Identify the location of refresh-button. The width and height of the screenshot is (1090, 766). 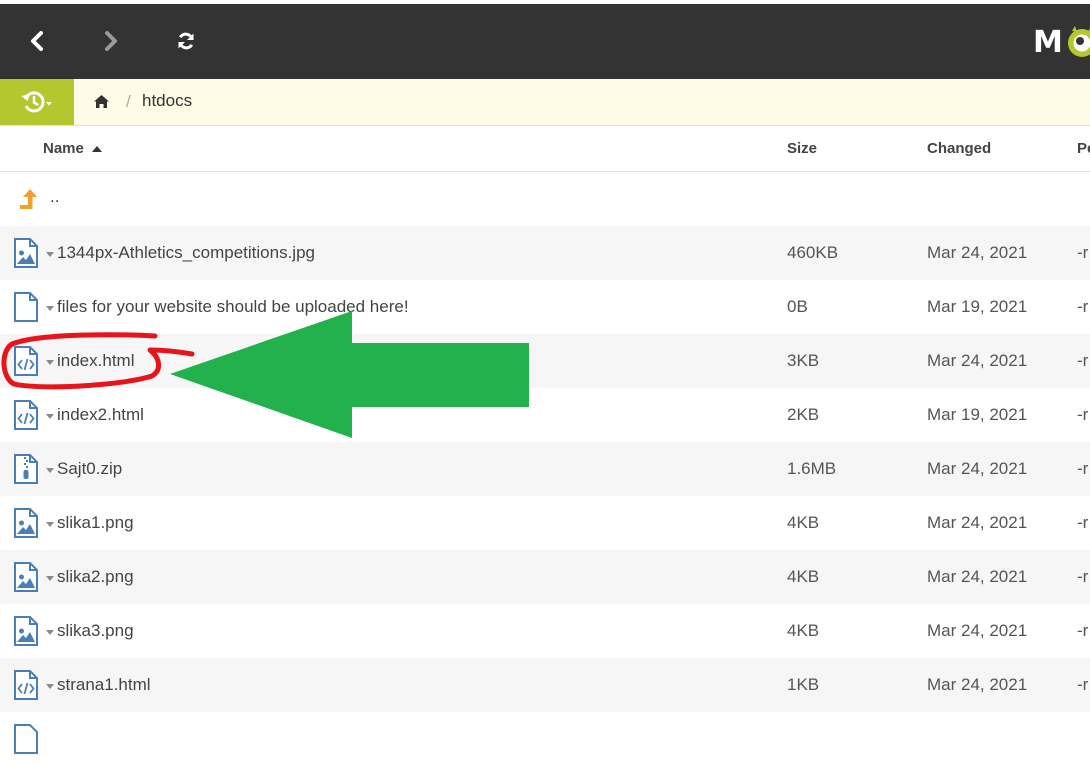
(186, 41).